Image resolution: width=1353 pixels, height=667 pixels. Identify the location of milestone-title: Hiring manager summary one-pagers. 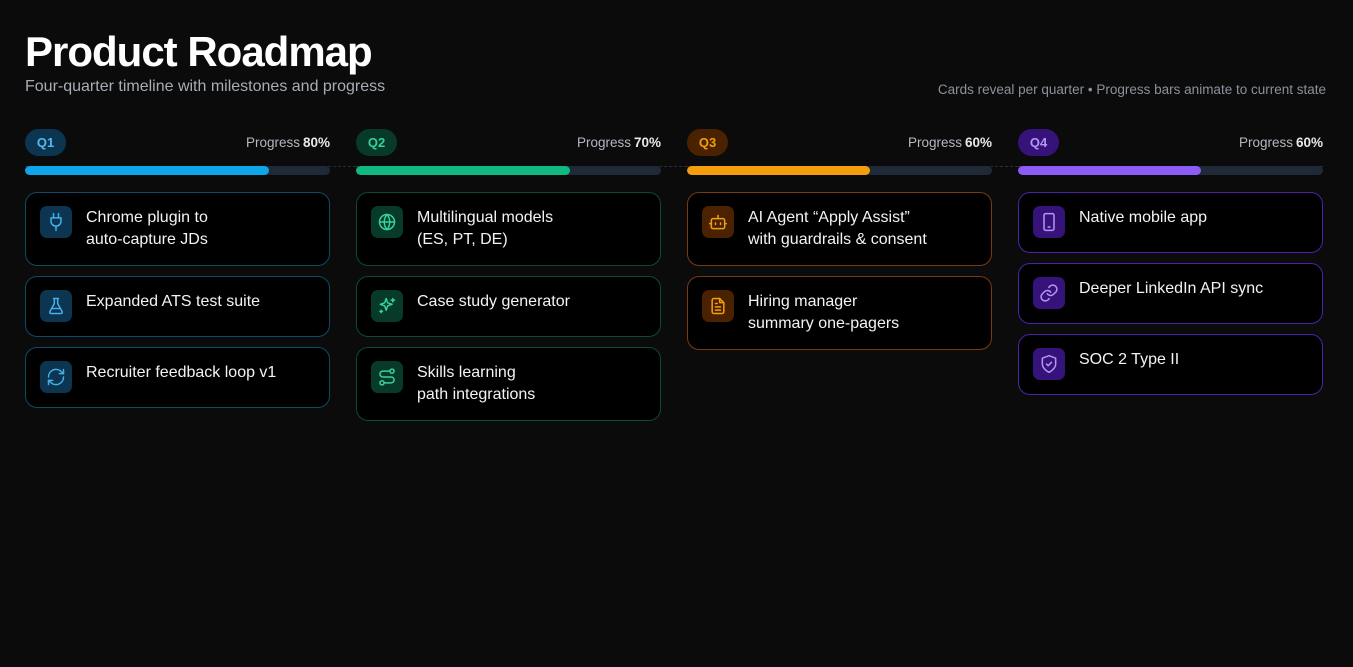
(823, 312).